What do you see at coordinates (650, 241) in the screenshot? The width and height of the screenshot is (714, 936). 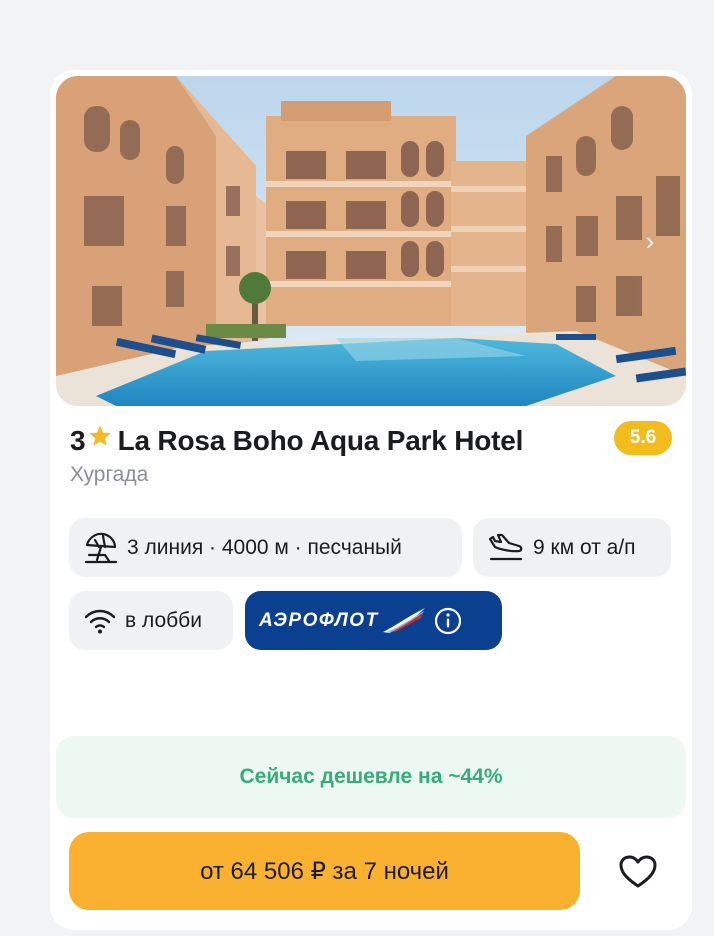 I see `chevron-right-icon: ›` at bounding box center [650, 241].